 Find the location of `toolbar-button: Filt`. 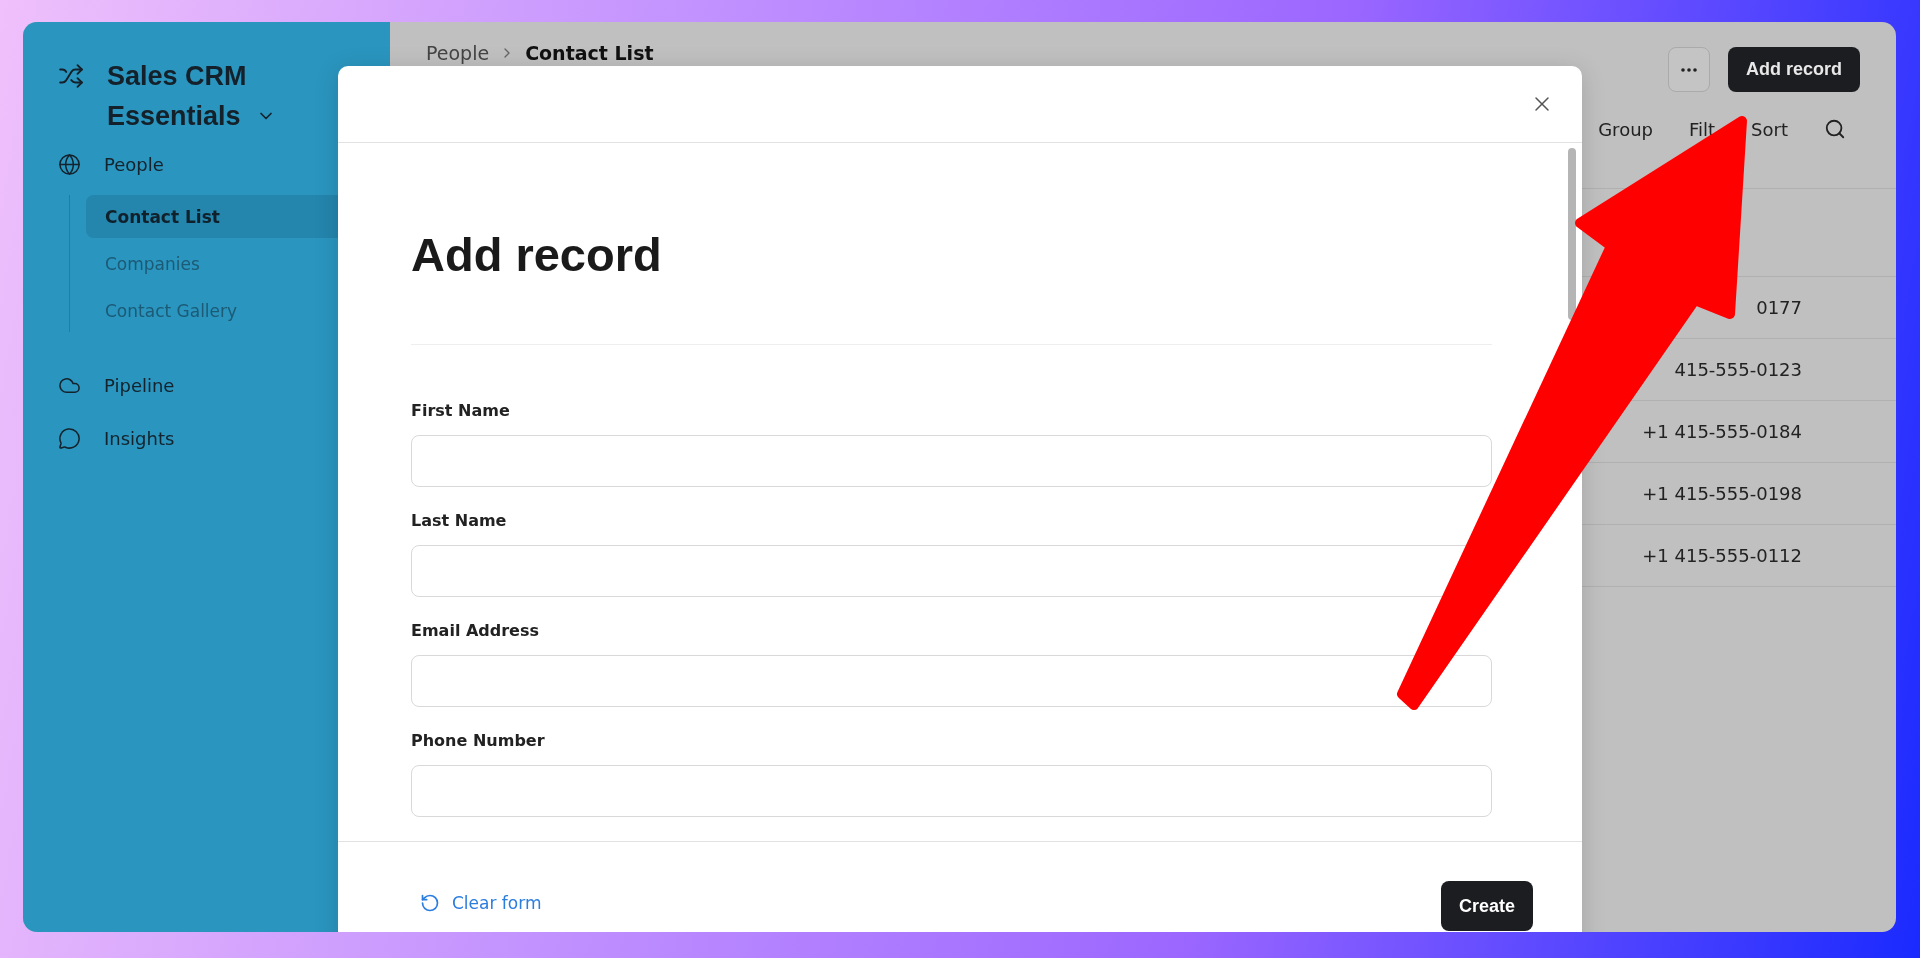

toolbar-button: Filt is located at coordinates (1702, 129).